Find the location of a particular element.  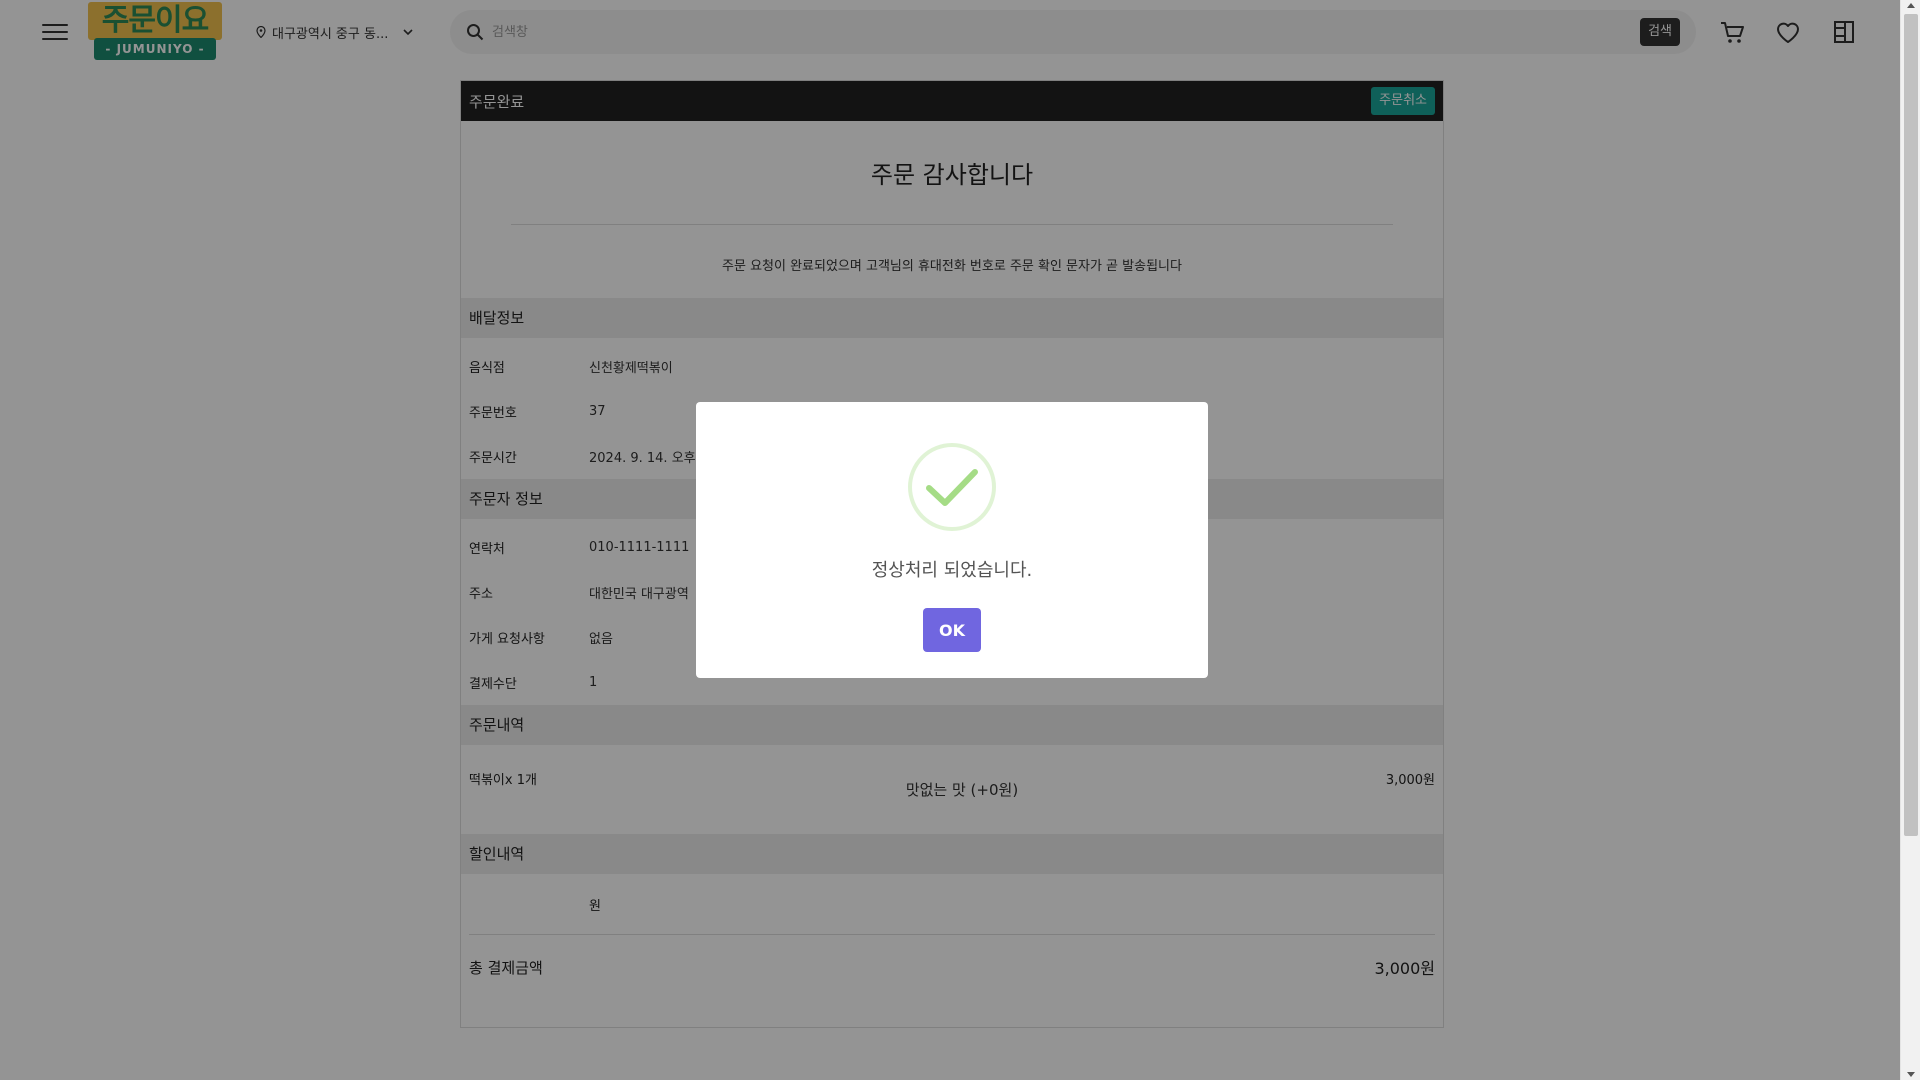

dialog-message: 정상처리 되었습니다. is located at coordinates (952, 570).